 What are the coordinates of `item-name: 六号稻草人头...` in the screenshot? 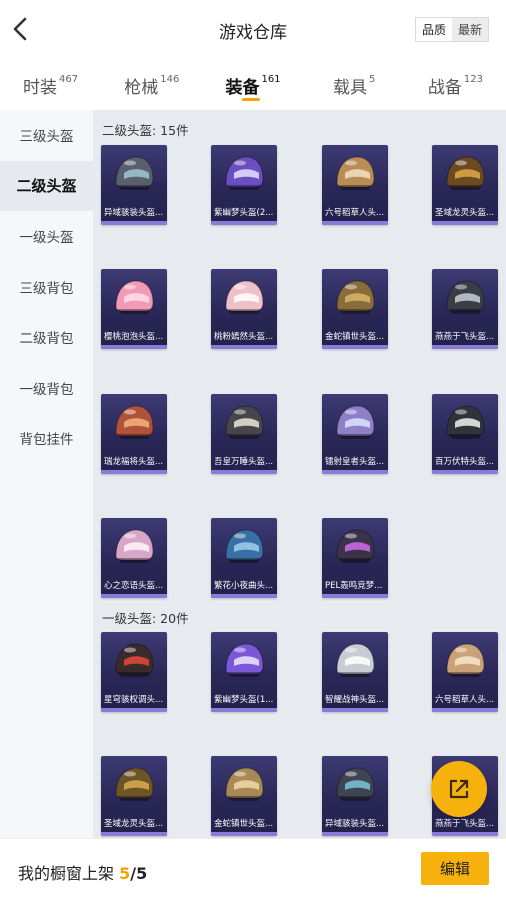 It's located at (465, 700).